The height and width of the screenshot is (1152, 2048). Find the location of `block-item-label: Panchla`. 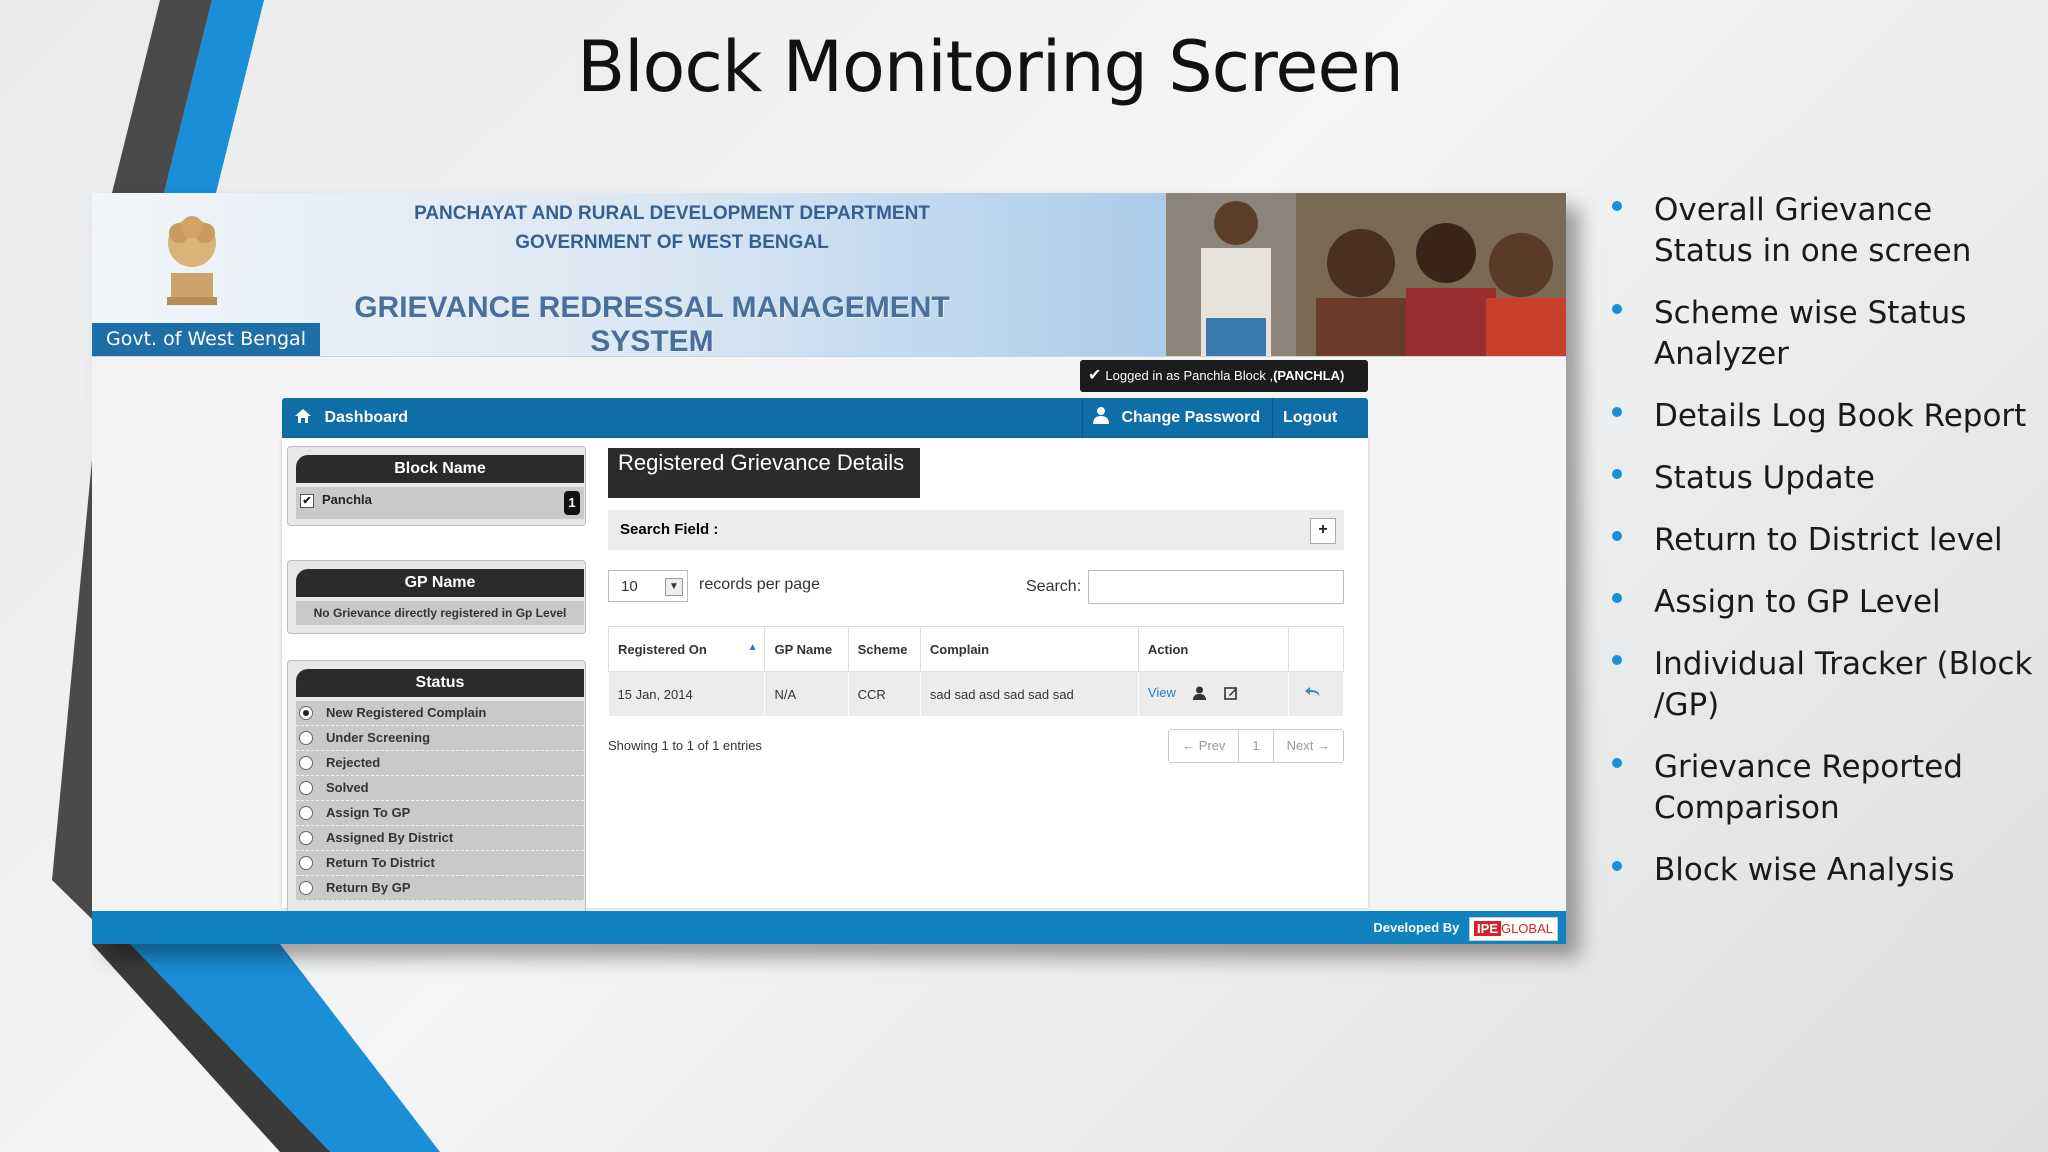

block-item-label: Panchla is located at coordinates (347, 499).